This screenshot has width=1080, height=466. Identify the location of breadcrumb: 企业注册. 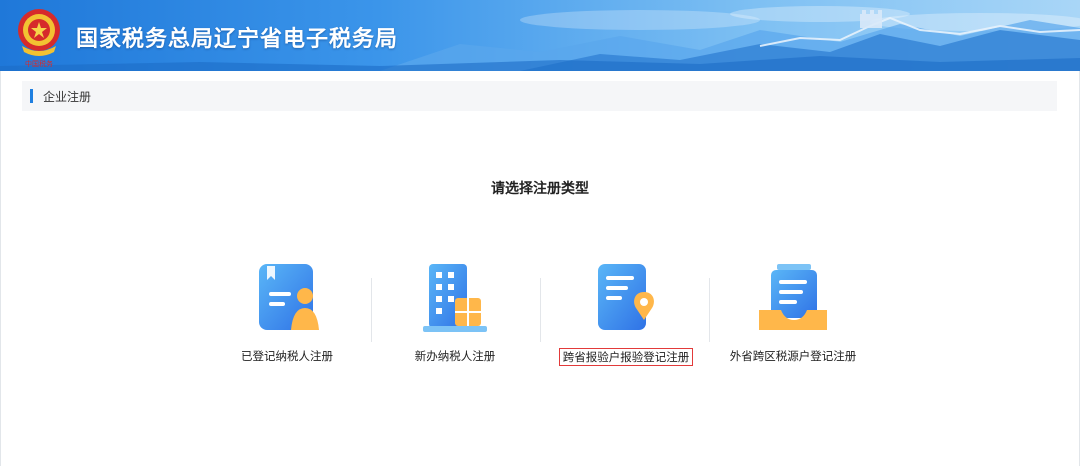
(539, 96).